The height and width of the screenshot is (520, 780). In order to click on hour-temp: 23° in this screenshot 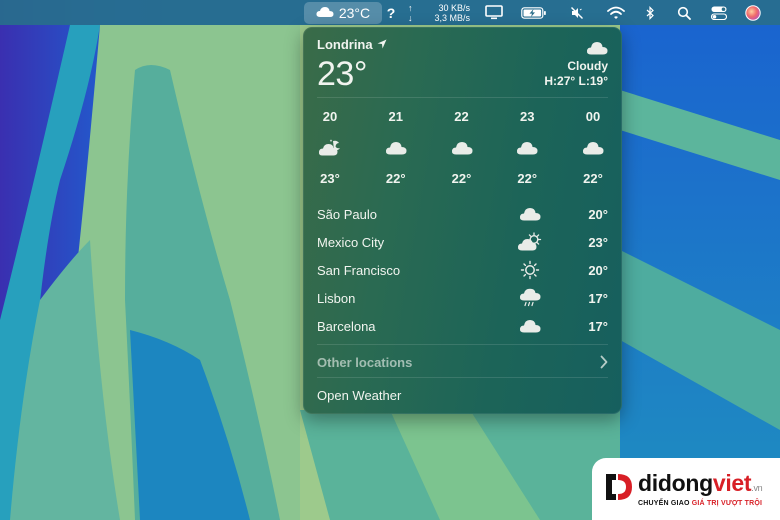, I will do `click(330, 178)`.